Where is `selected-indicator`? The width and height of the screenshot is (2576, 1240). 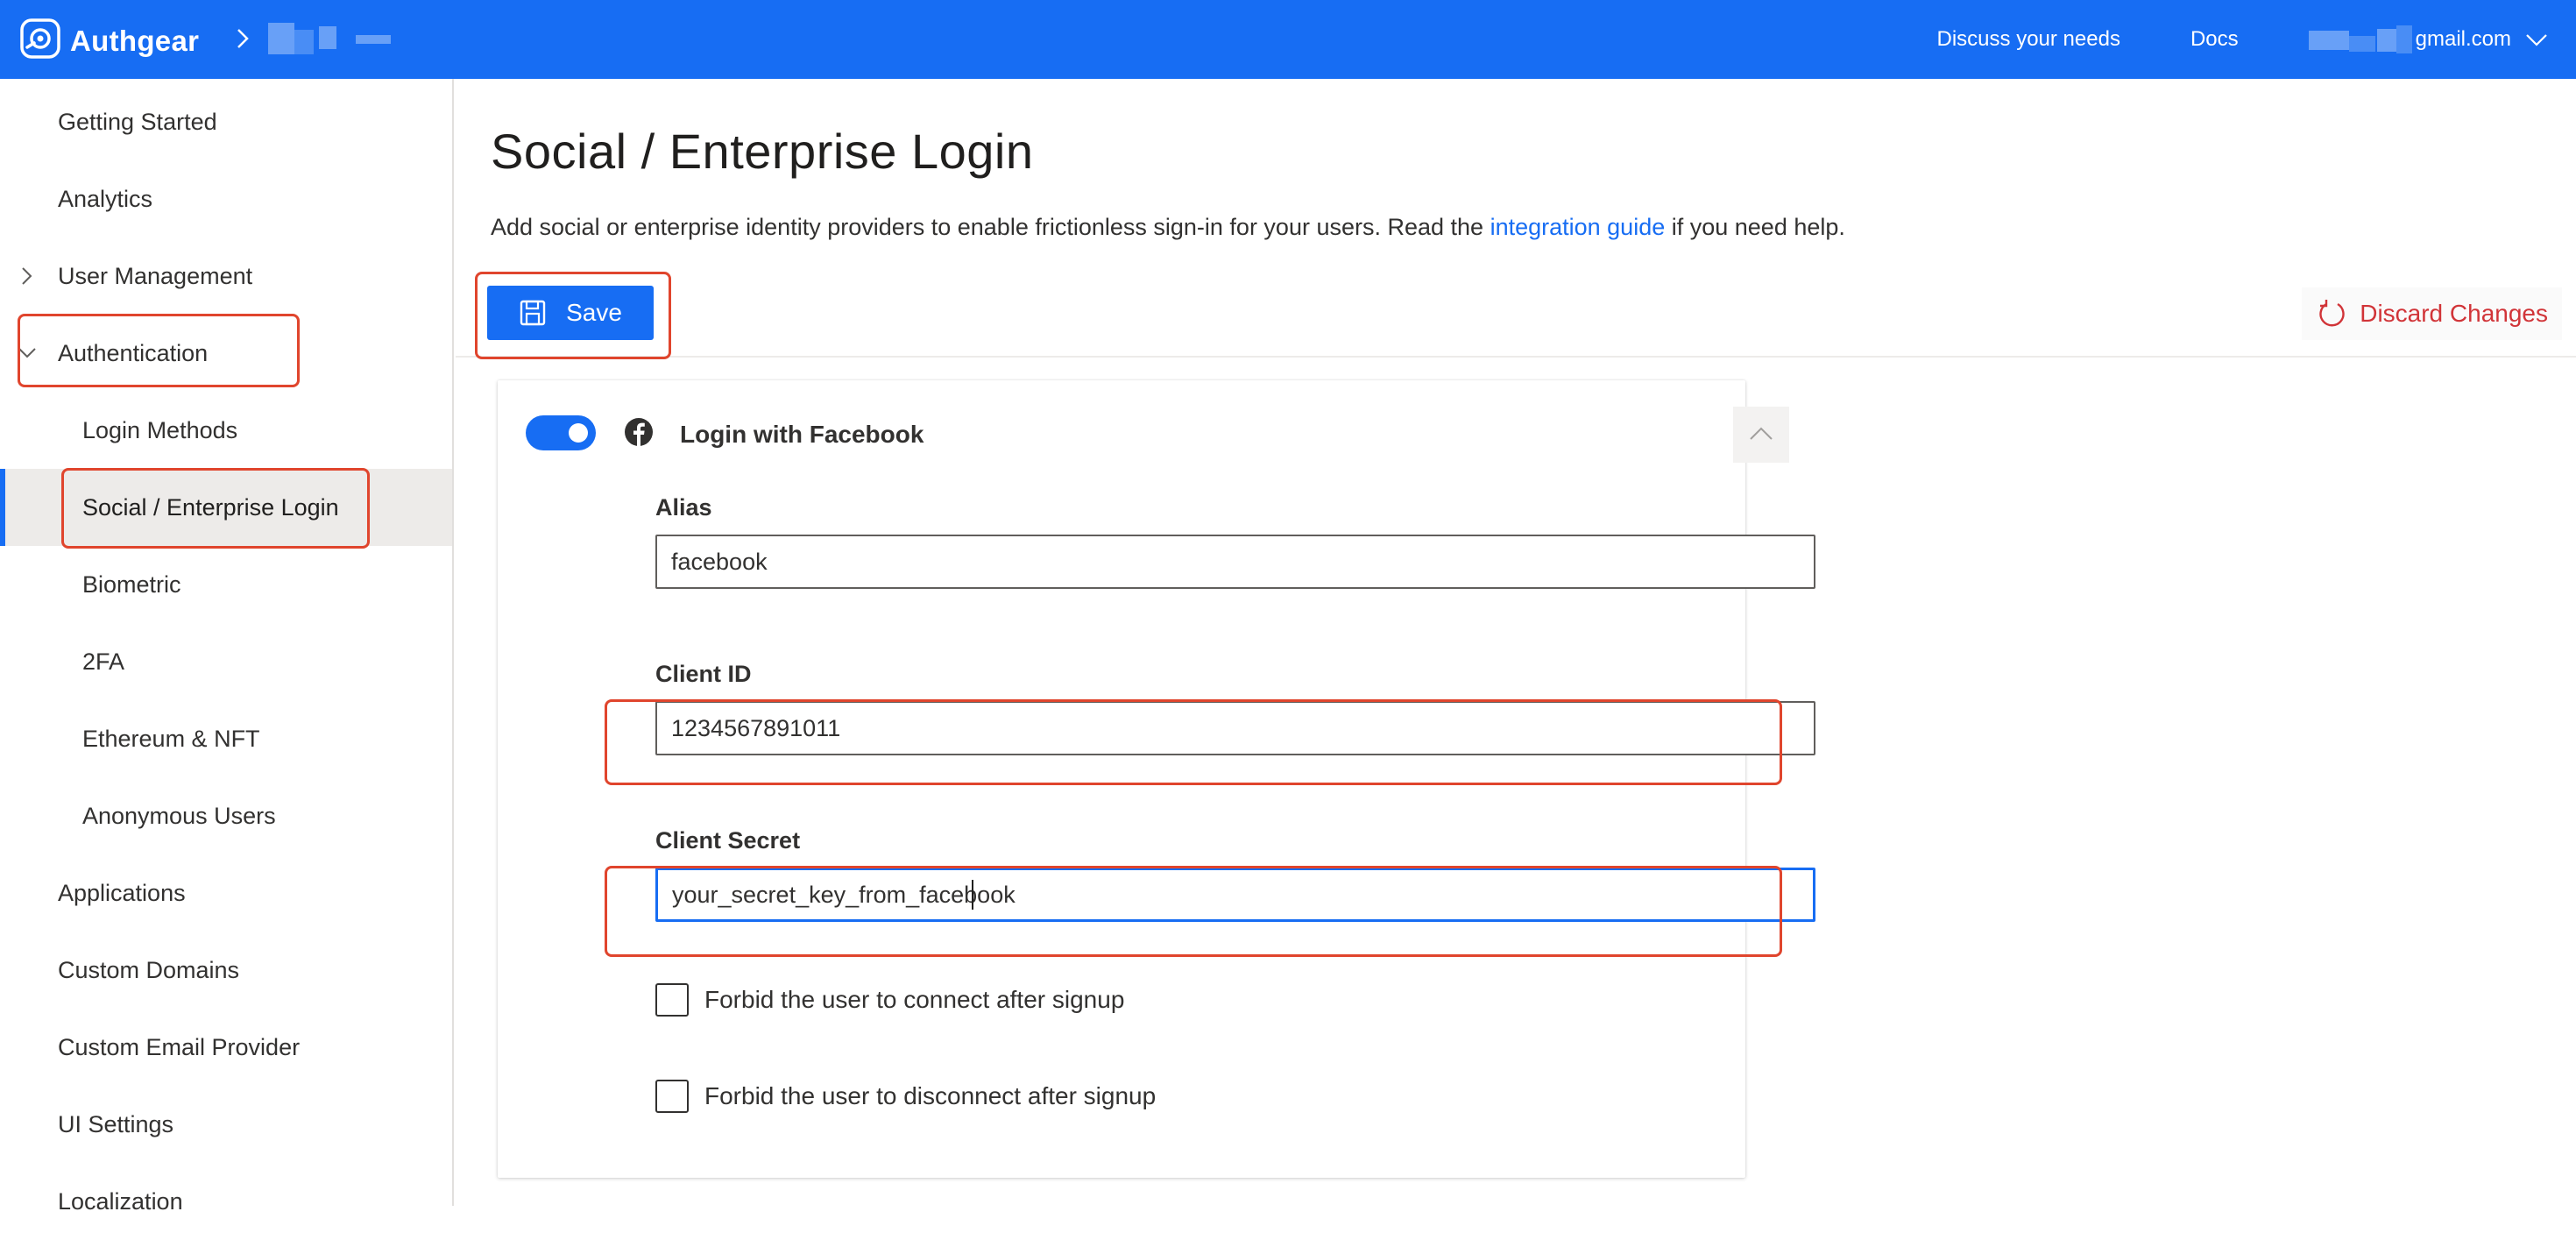 selected-indicator is located at coordinates (2, 507).